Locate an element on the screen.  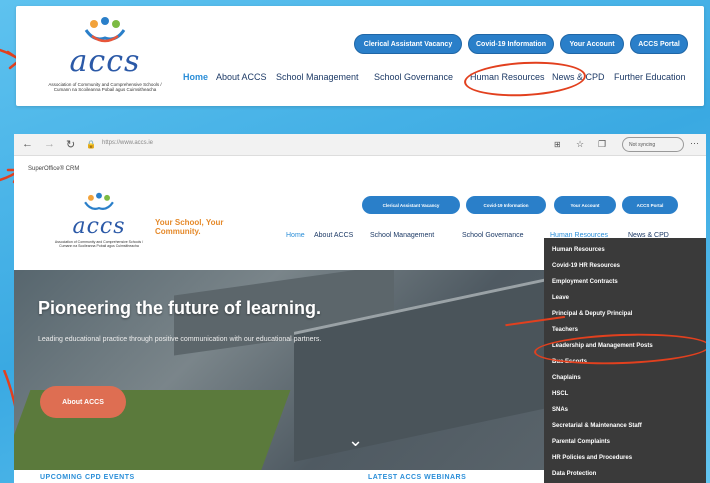
accs-portal-button: ACCS Portal is located at coordinates (659, 44).